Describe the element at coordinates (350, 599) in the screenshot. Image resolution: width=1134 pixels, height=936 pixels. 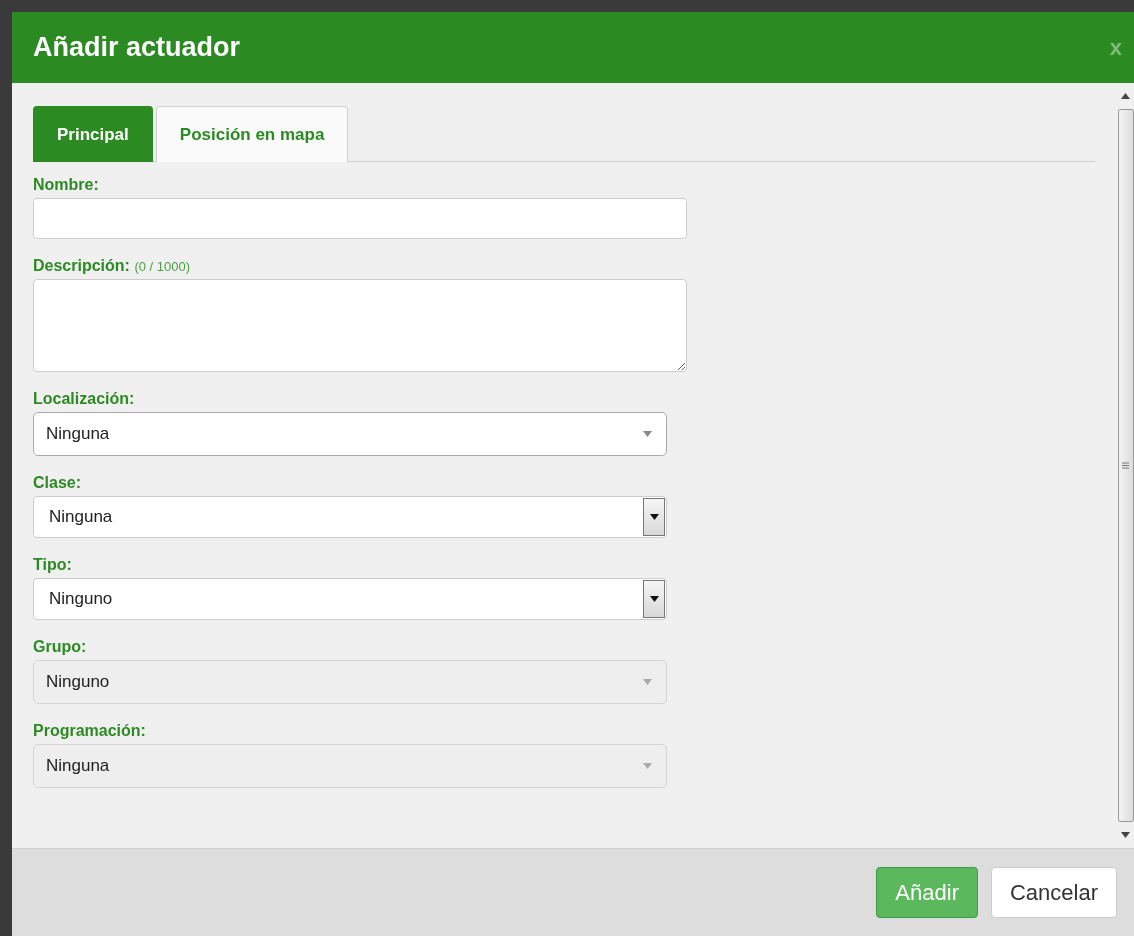
I see `select-field: Ninguno` at that location.